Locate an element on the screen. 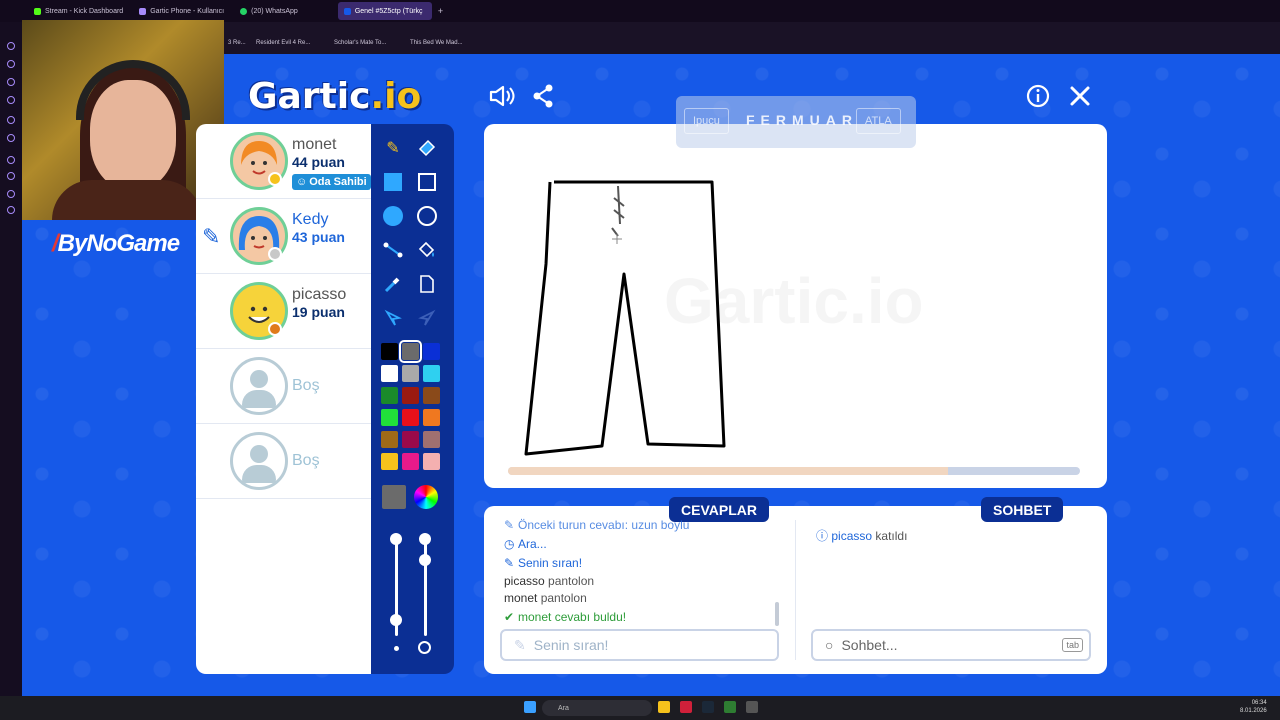 The height and width of the screenshot is (720, 1280). redo-tool-icon is located at coordinates (427, 318).